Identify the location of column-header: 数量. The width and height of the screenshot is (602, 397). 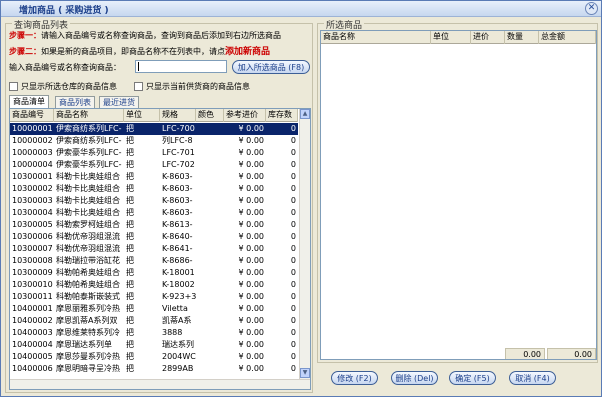
(522, 37).